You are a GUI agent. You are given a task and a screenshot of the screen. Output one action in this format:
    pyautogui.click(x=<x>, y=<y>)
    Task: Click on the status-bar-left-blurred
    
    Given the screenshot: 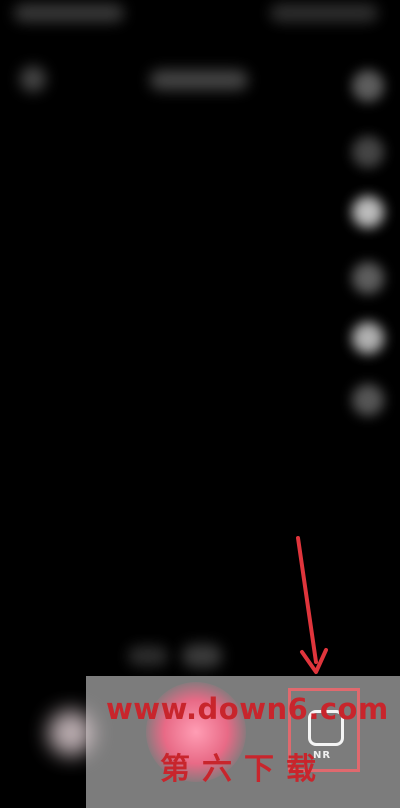 What is the action you would take?
    pyautogui.click(x=69, y=13)
    